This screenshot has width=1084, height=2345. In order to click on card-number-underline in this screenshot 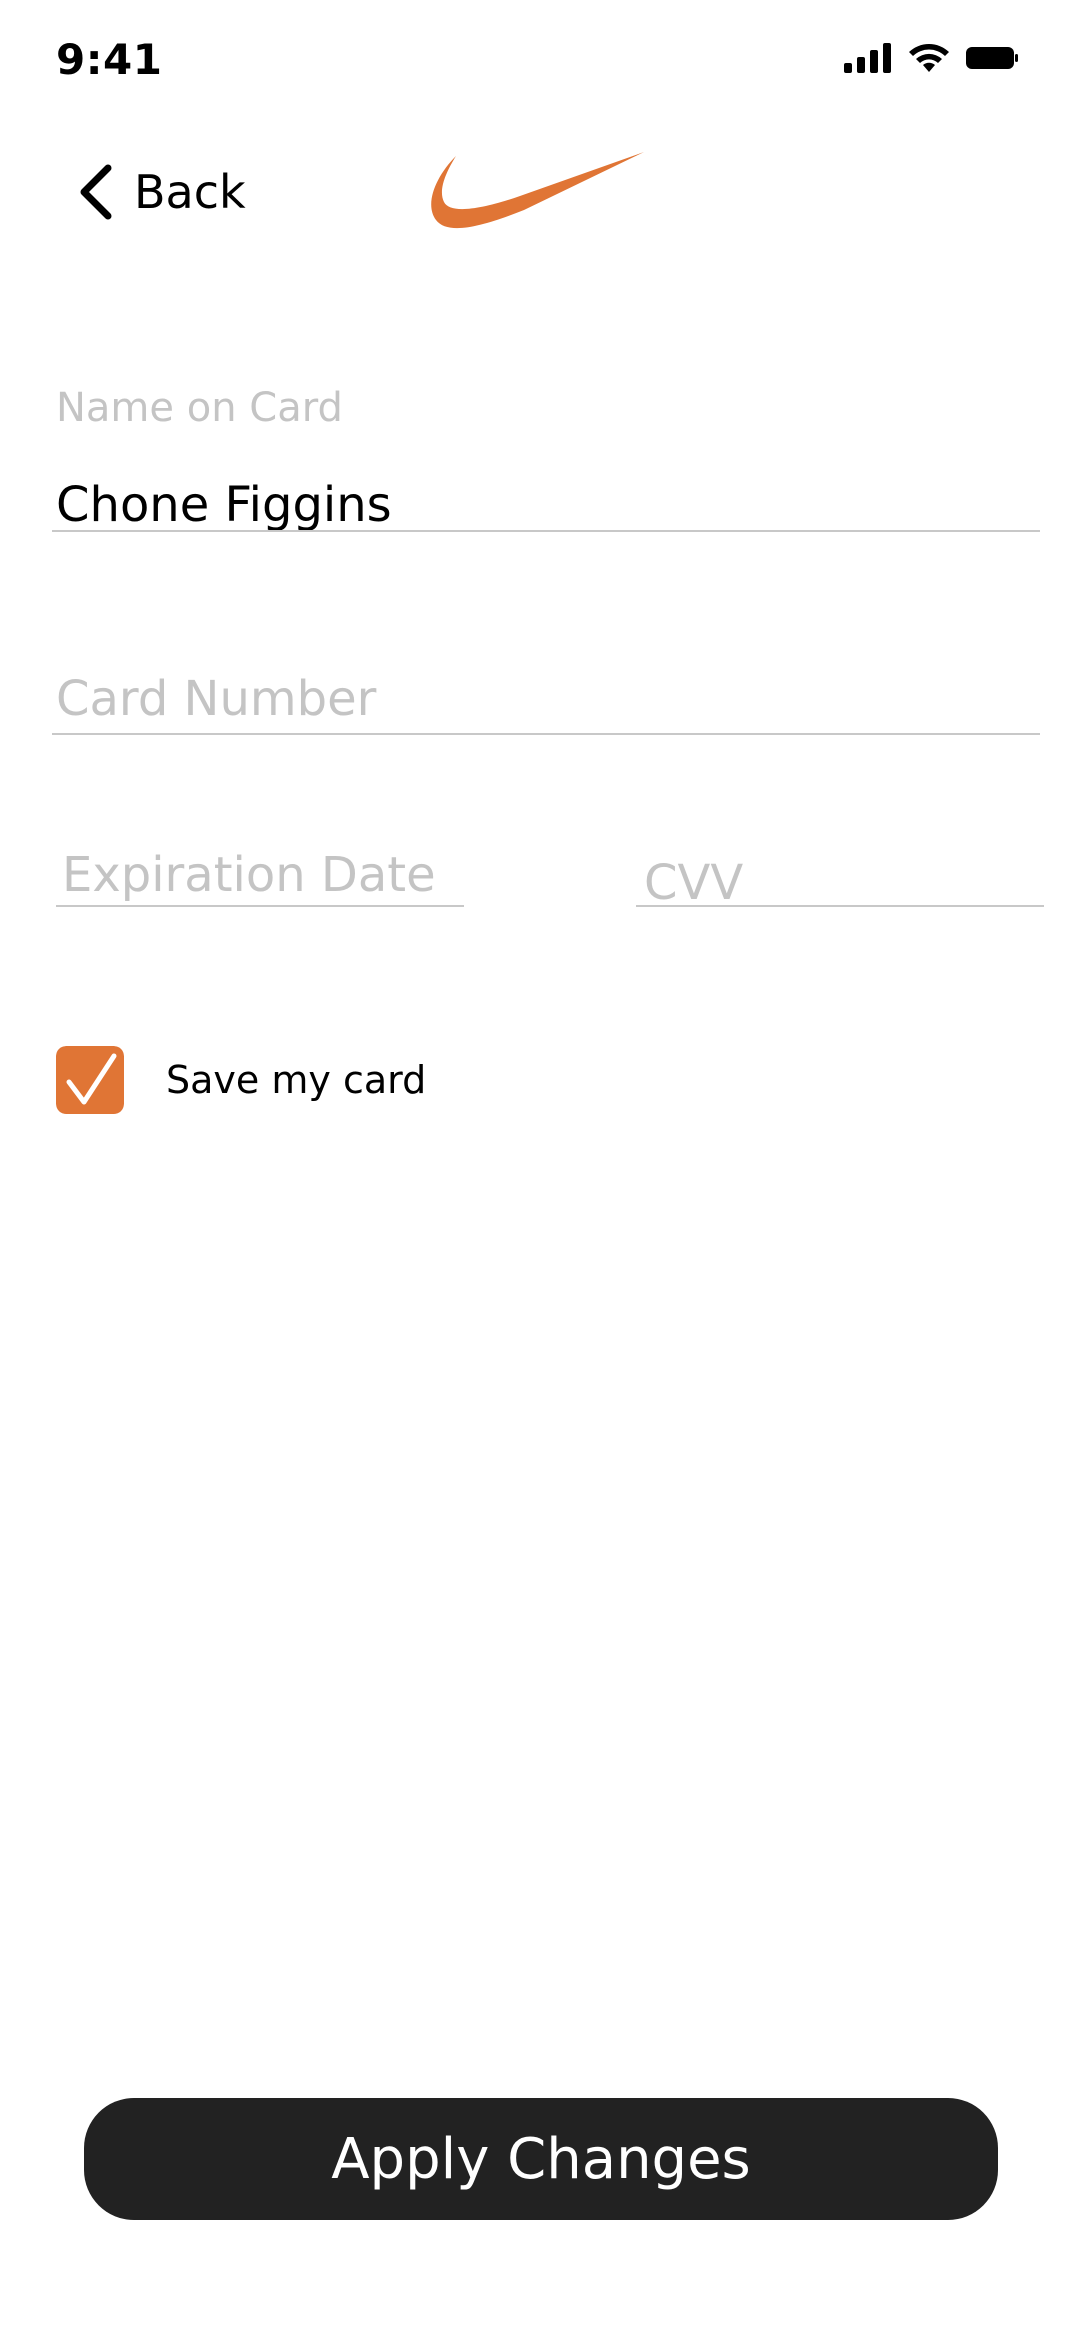, I will do `click(546, 734)`.